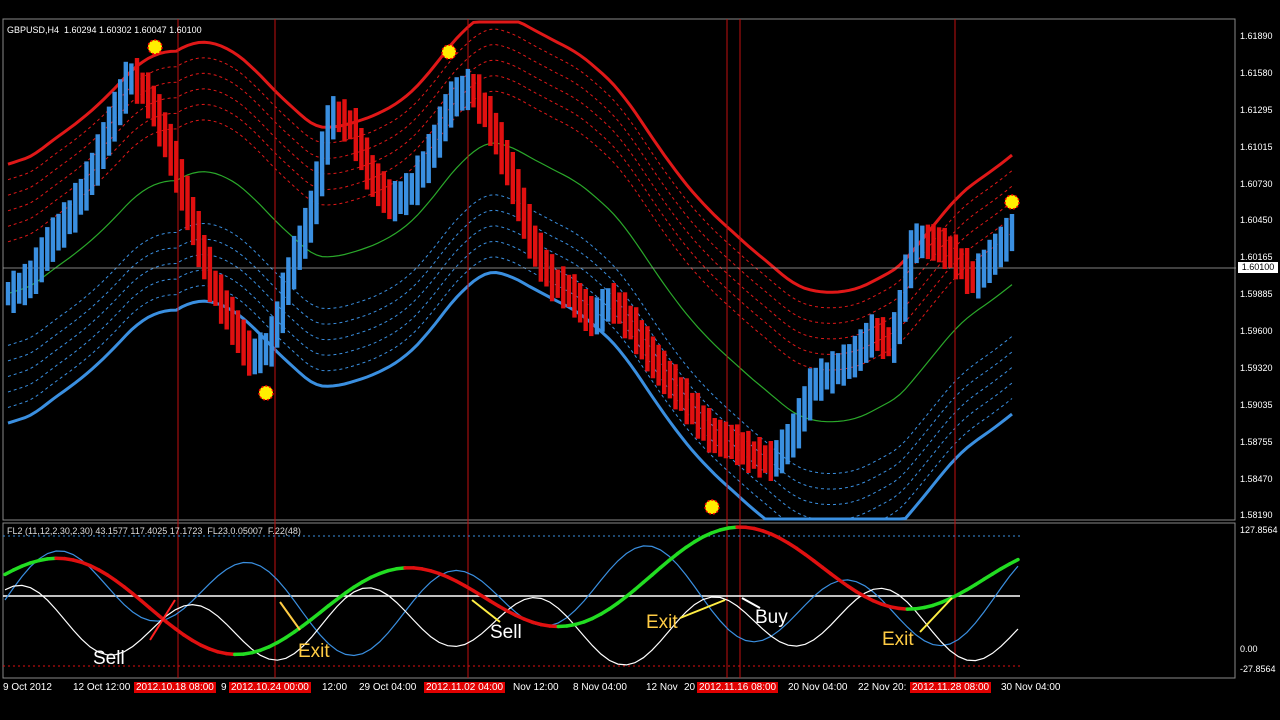 Image resolution: width=1280 pixels, height=720 pixels. I want to click on time-label: 30 Nov 04:00, so click(1031, 687).